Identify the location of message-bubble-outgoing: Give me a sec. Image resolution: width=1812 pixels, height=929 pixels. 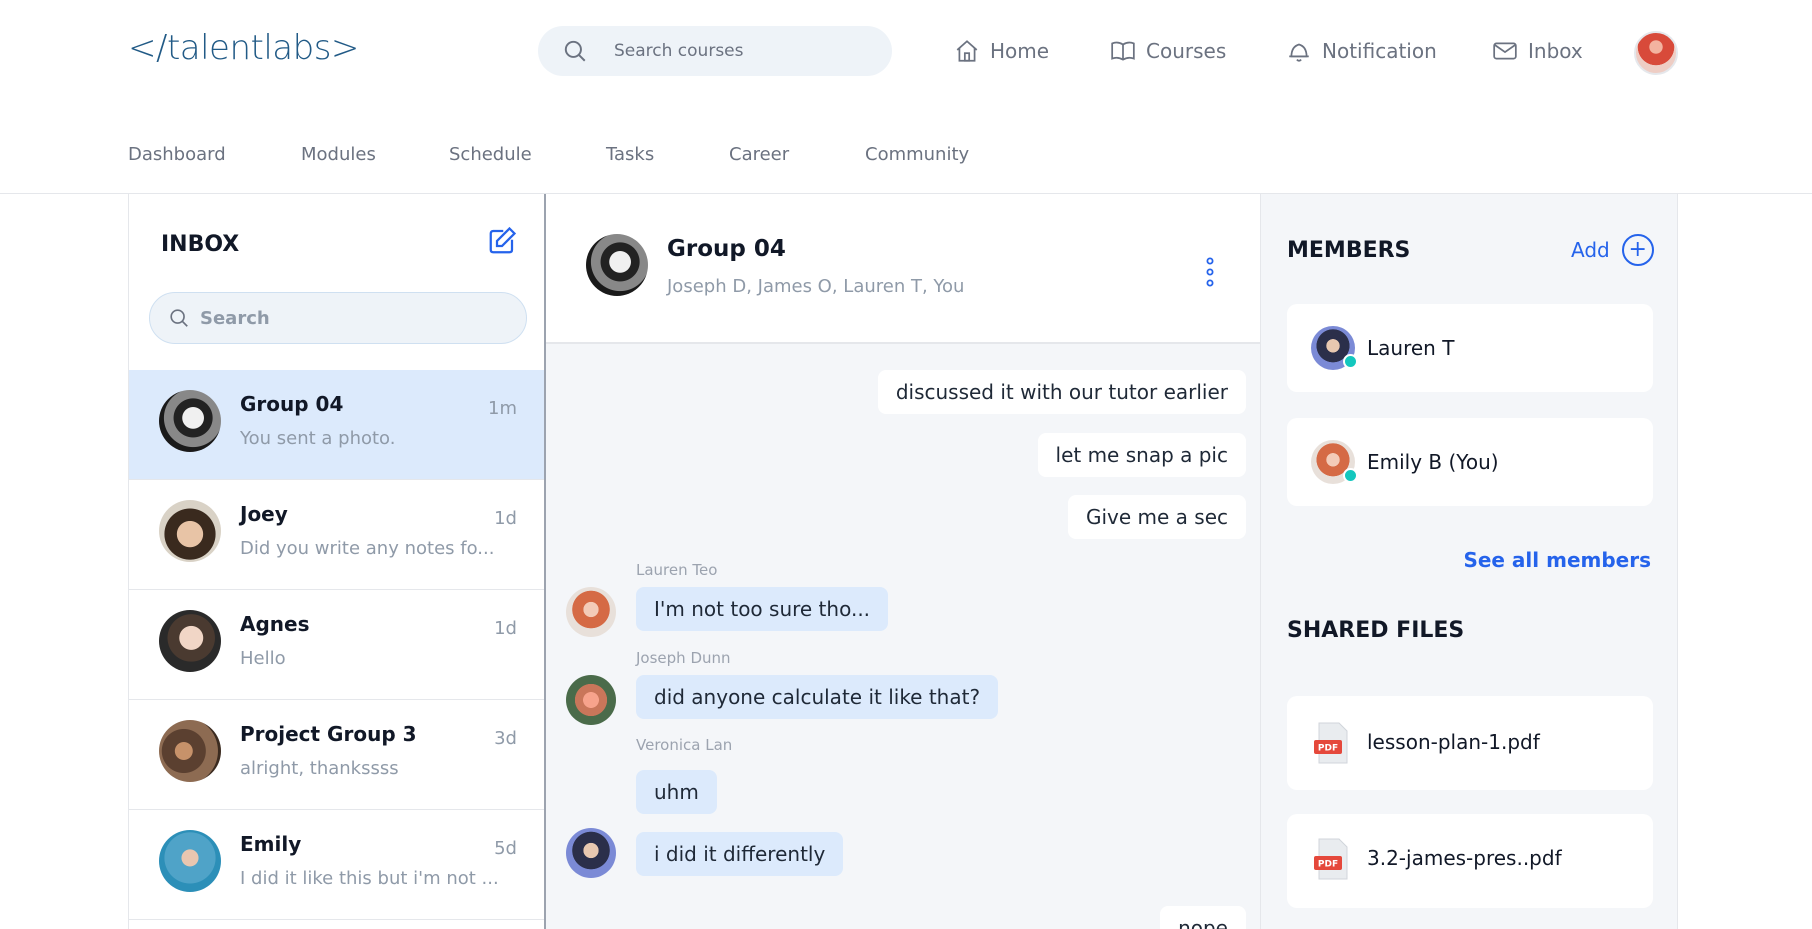
(1156, 517).